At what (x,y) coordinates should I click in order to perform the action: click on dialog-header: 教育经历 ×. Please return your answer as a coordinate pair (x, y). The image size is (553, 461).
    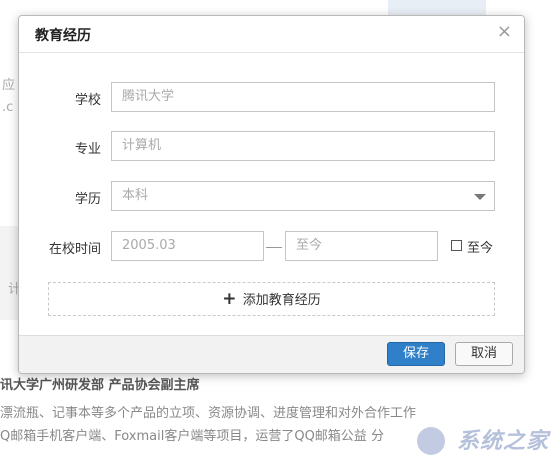
    Looking at the image, I should click on (271, 34).